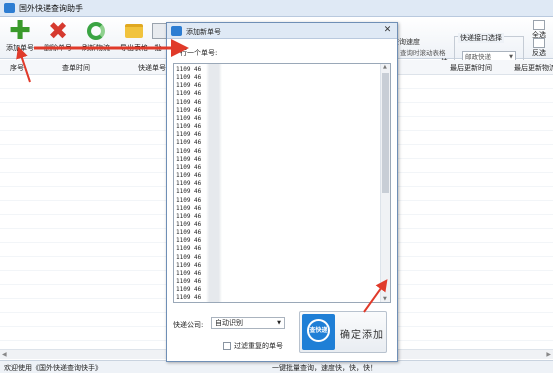 This screenshot has height=373, width=553. Describe the element at coordinates (188, 325) in the screenshot. I see `company-label: 快递公司:` at that location.